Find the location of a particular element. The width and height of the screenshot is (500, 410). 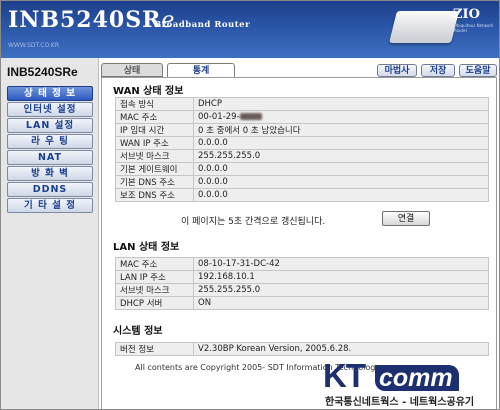

table-row: 기본 게이트웨이 0.0.0.0 is located at coordinates (302, 169).